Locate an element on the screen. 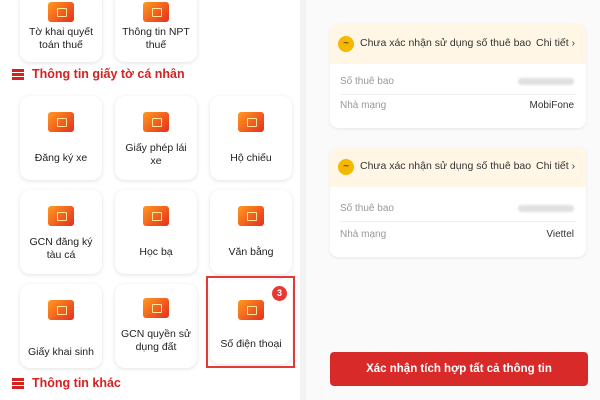  carrier-value: MobiFone is located at coordinates (551, 105).